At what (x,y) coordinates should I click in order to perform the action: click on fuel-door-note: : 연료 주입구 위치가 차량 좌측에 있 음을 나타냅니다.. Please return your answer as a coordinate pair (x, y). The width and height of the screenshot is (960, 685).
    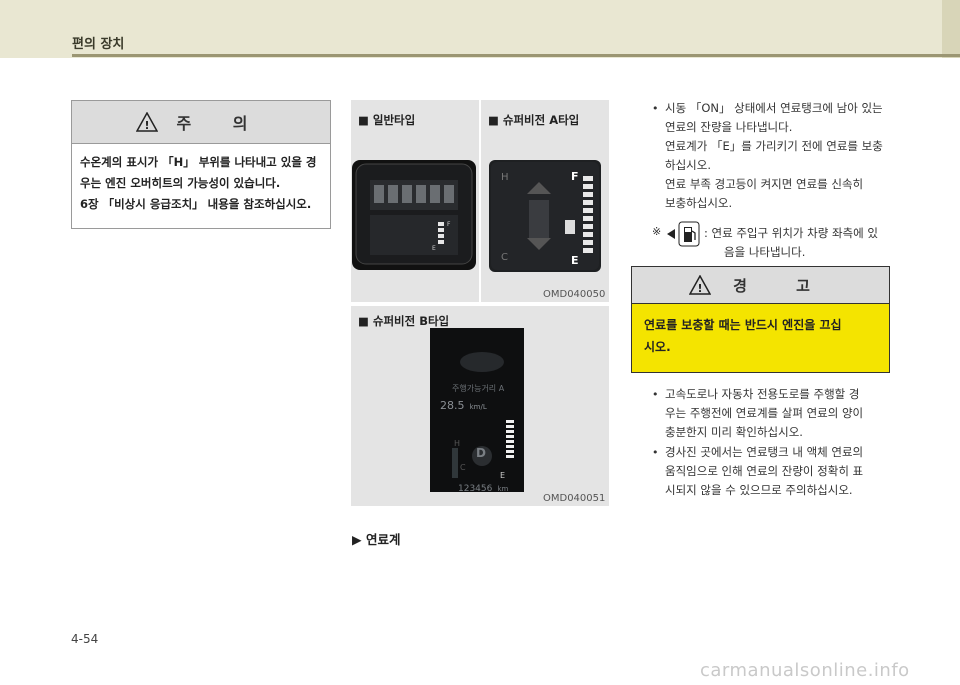
    Looking at the image, I should click on (804, 243).